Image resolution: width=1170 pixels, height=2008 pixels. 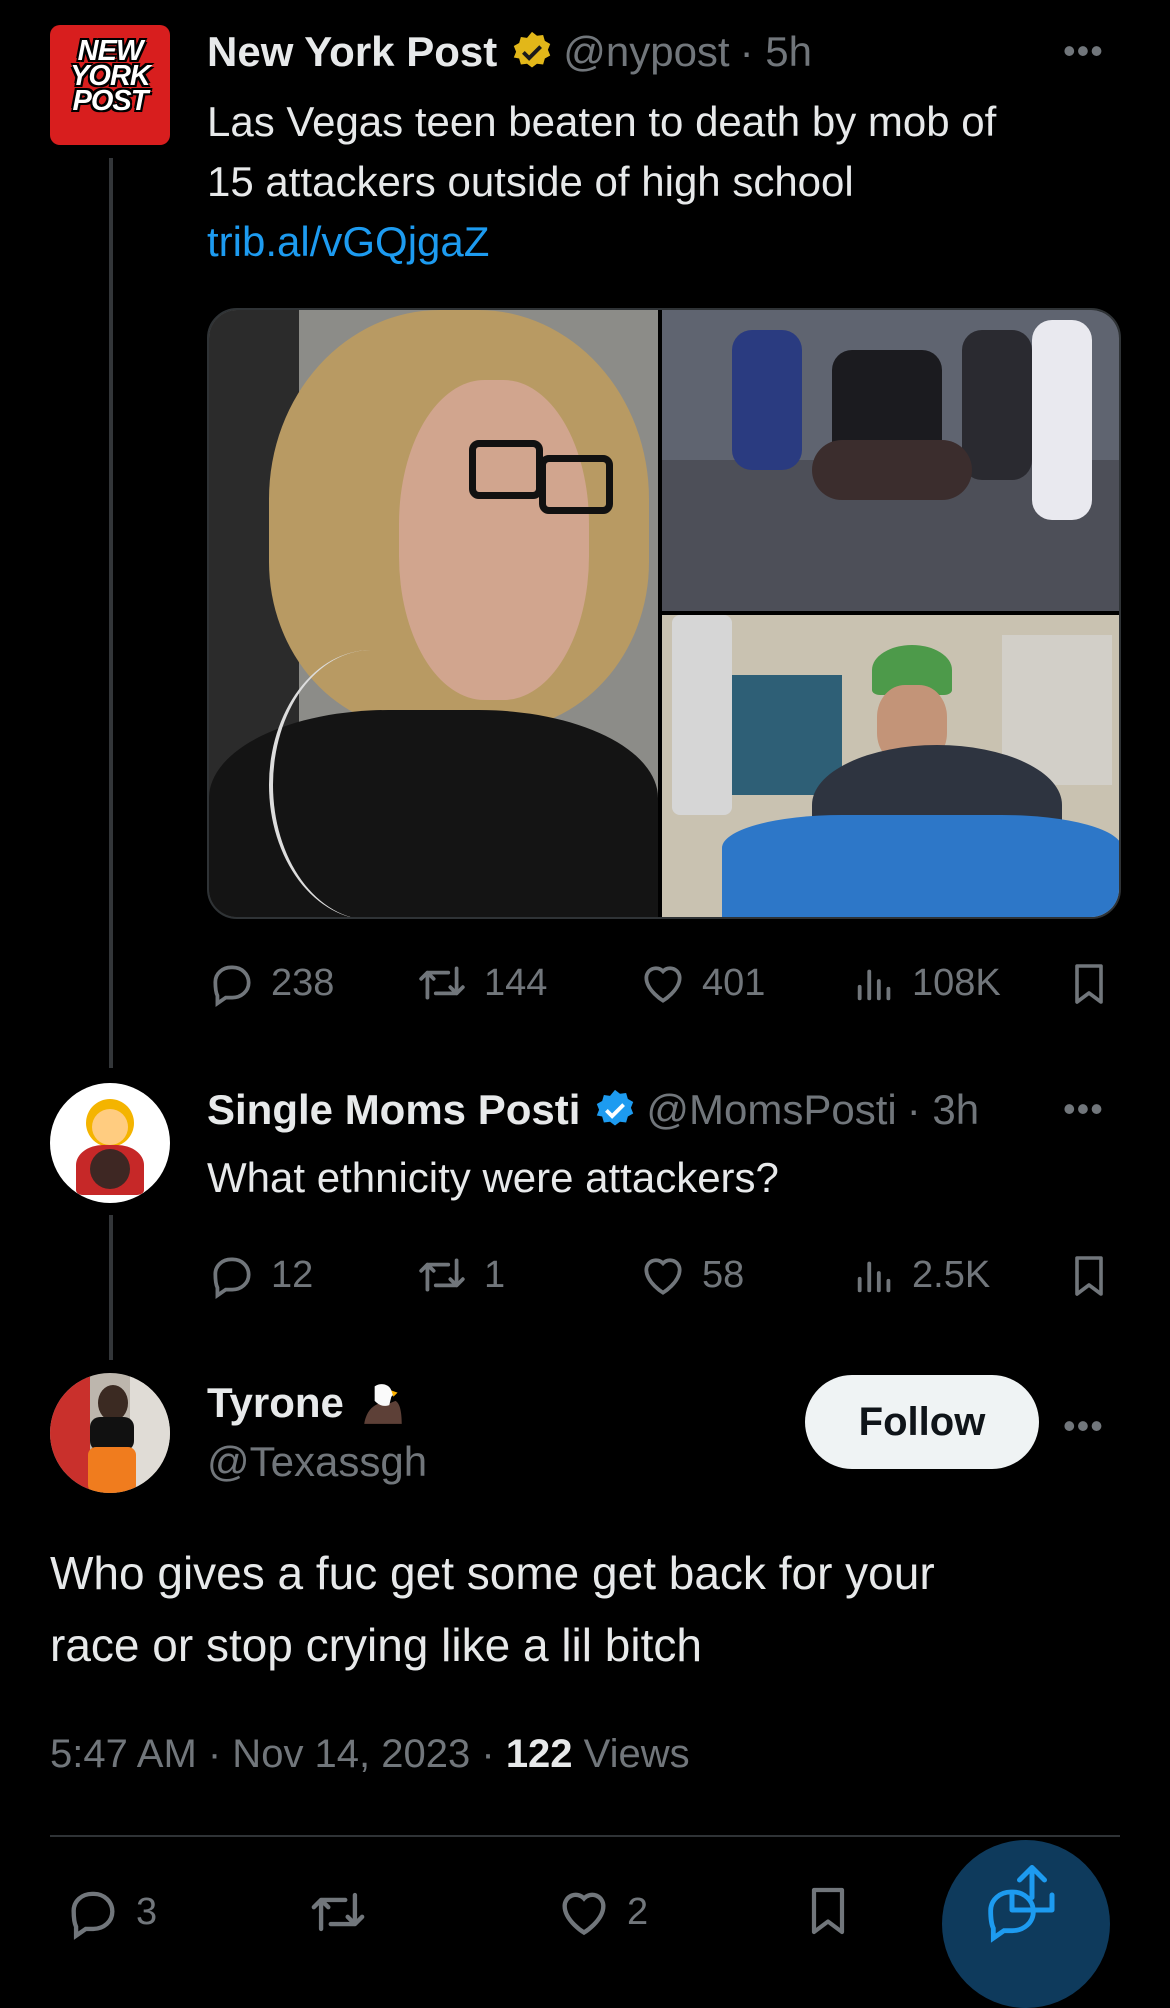 What do you see at coordinates (771, 1110) in the screenshot?
I see `author-handle: @MomsPosti` at bounding box center [771, 1110].